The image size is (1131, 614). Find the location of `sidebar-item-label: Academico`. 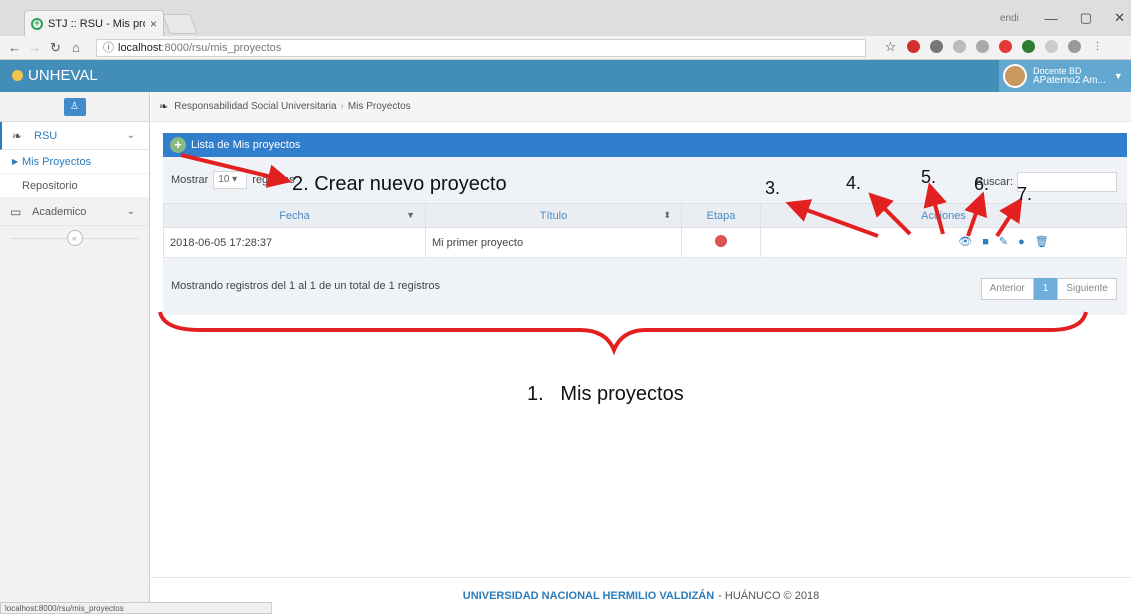

sidebar-item-label: Academico is located at coordinates (59, 211).